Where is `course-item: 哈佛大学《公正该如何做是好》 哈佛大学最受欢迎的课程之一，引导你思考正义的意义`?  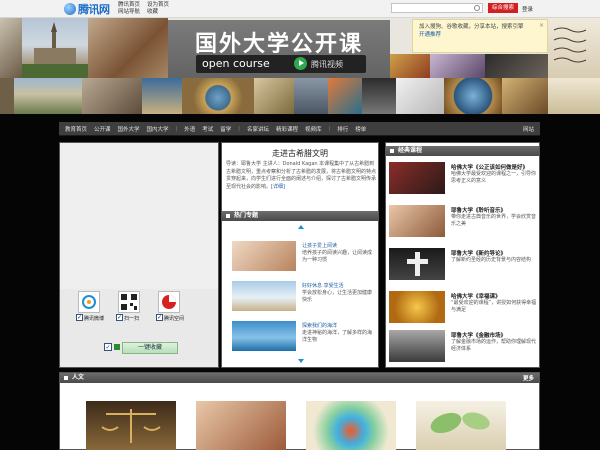 course-item: 哈佛大学《公正该如何做是好》 哈佛大学最受欢迎的课程之一，引导你思考正义的意义 is located at coordinates (464, 179).